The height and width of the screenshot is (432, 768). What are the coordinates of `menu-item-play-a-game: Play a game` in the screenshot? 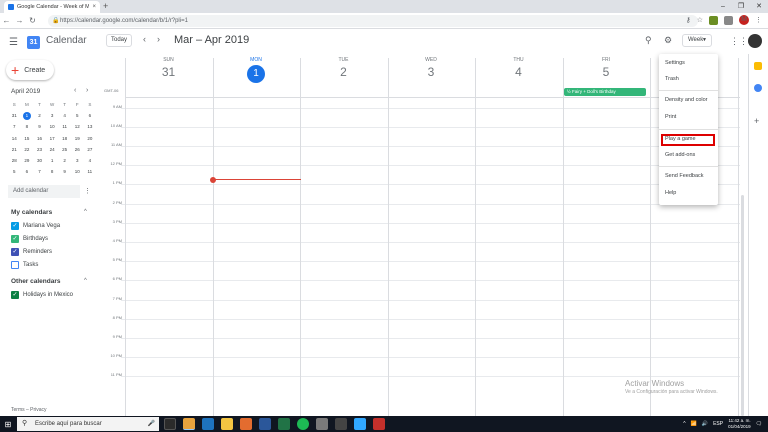 It's located at (680, 139).